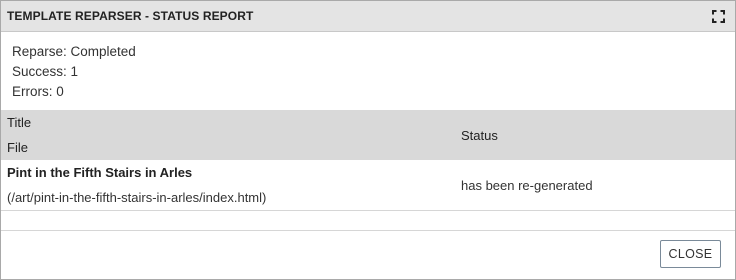 The width and height of the screenshot is (736, 280). I want to click on column-header-file: File, so click(17, 147).